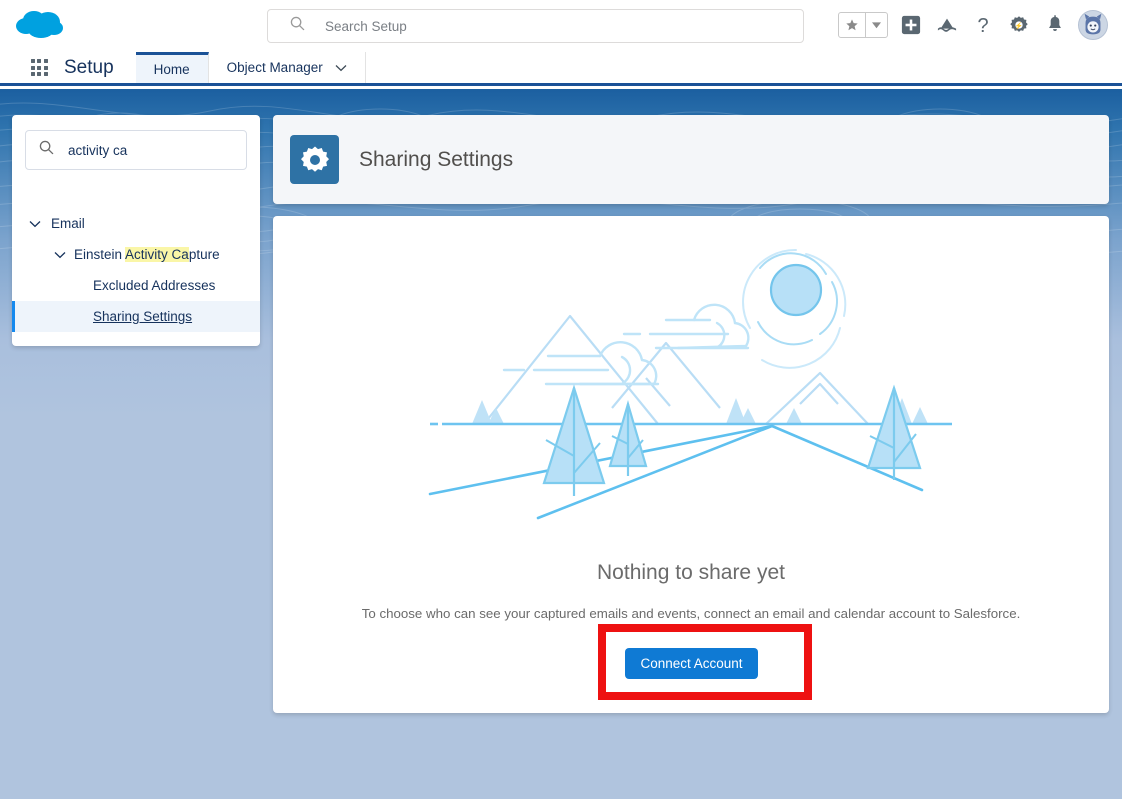 The width and height of the screenshot is (1122, 799). I want to click on quick-find-search-box: activity ca, so click(136, 150).